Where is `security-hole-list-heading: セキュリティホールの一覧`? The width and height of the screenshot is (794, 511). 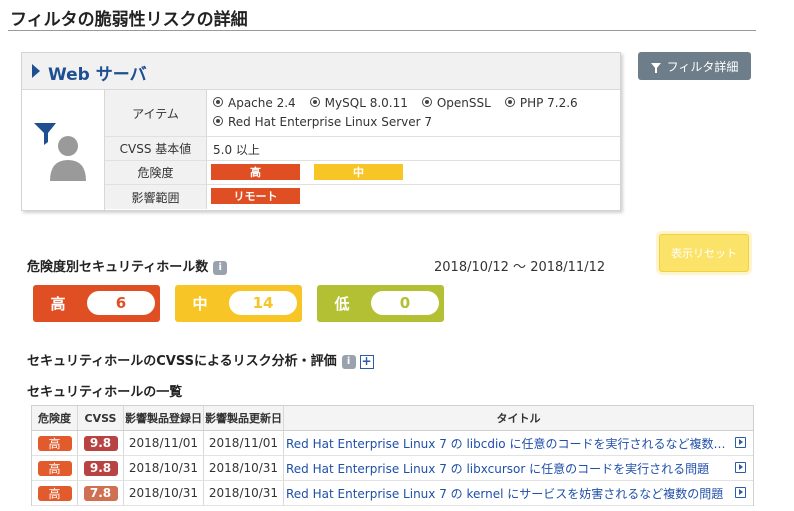 security-hole-list-heading: セキュリティホールの一覧 is located at coordinates (105, 392).